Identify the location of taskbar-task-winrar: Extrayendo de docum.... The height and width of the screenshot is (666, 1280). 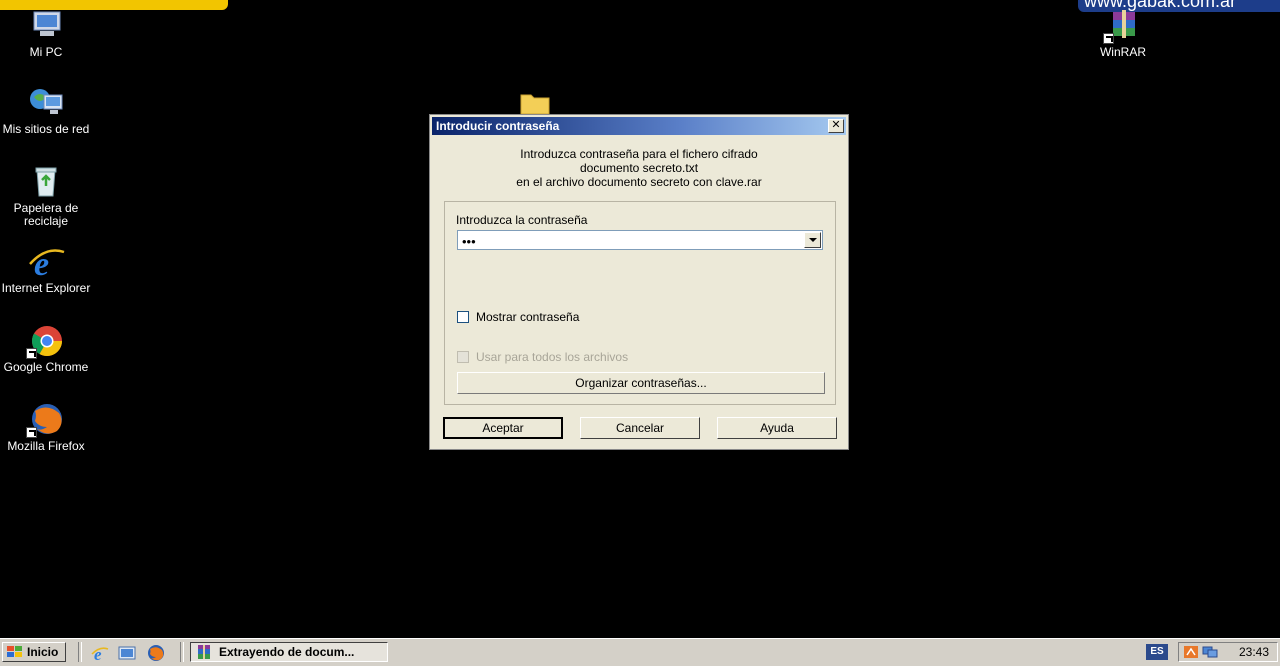
(289, 652).